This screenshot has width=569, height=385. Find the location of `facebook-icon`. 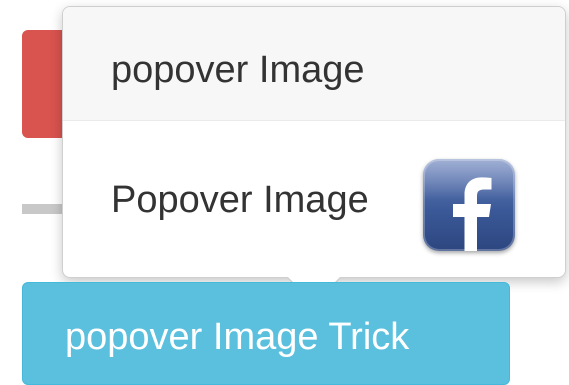

facebook-icon is located at coordinates (469, 205).